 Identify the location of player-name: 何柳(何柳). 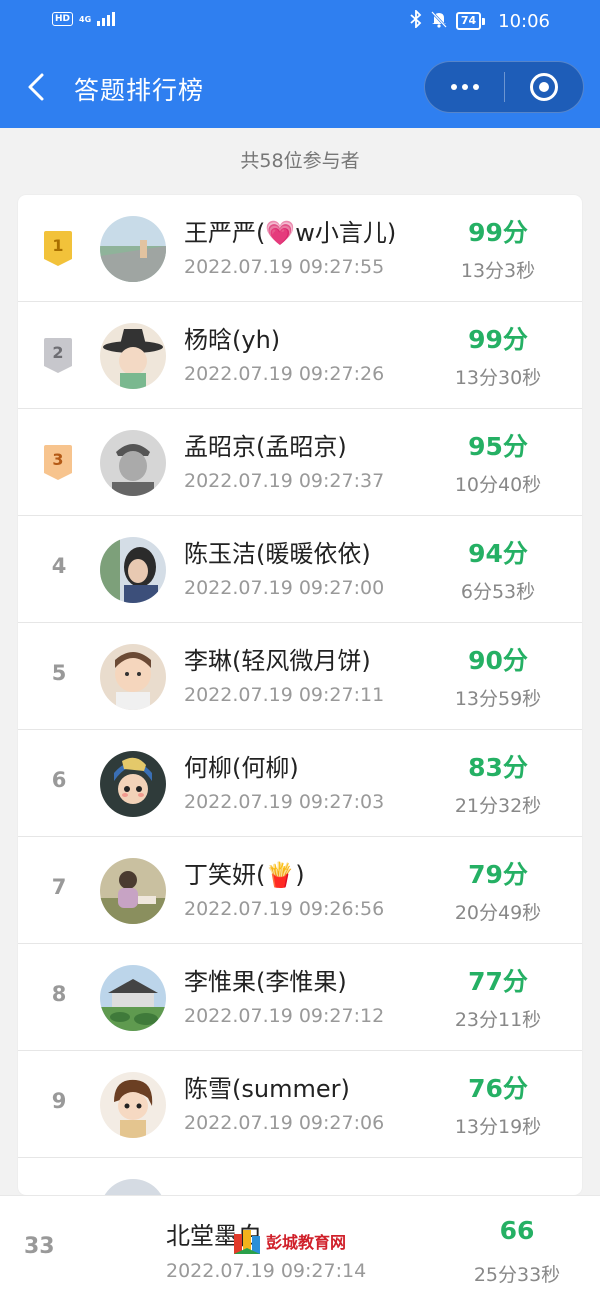
(241, 768).